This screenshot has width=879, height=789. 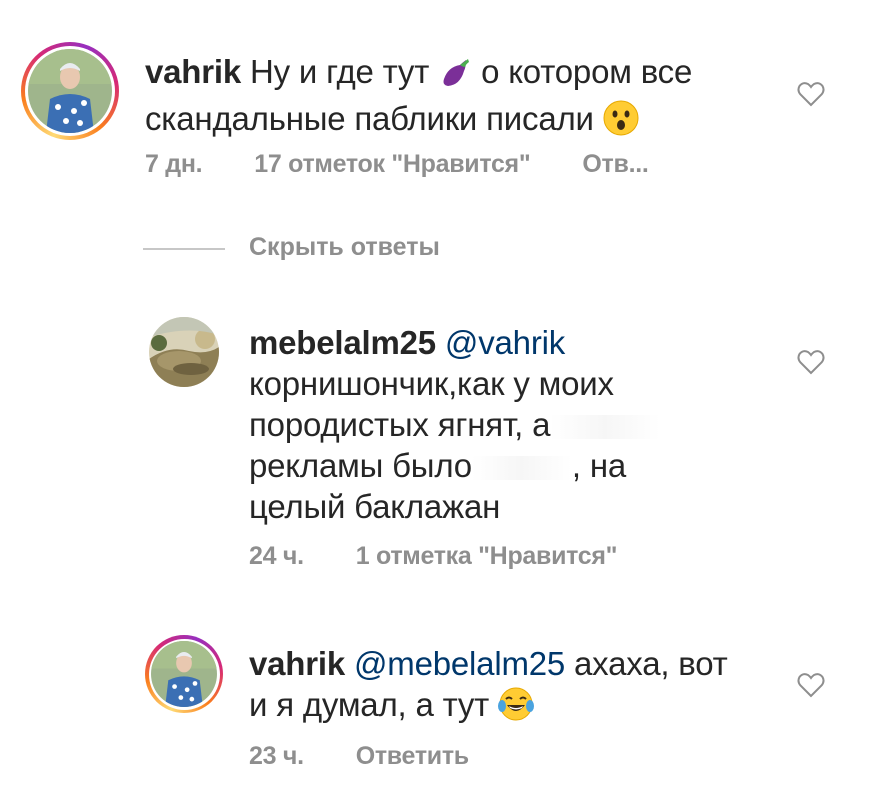 What do you see at coordinates (400, 424) in the screenshot?
I see `comment-text: породистых ягнят, а` at bounding box center [400, 424].